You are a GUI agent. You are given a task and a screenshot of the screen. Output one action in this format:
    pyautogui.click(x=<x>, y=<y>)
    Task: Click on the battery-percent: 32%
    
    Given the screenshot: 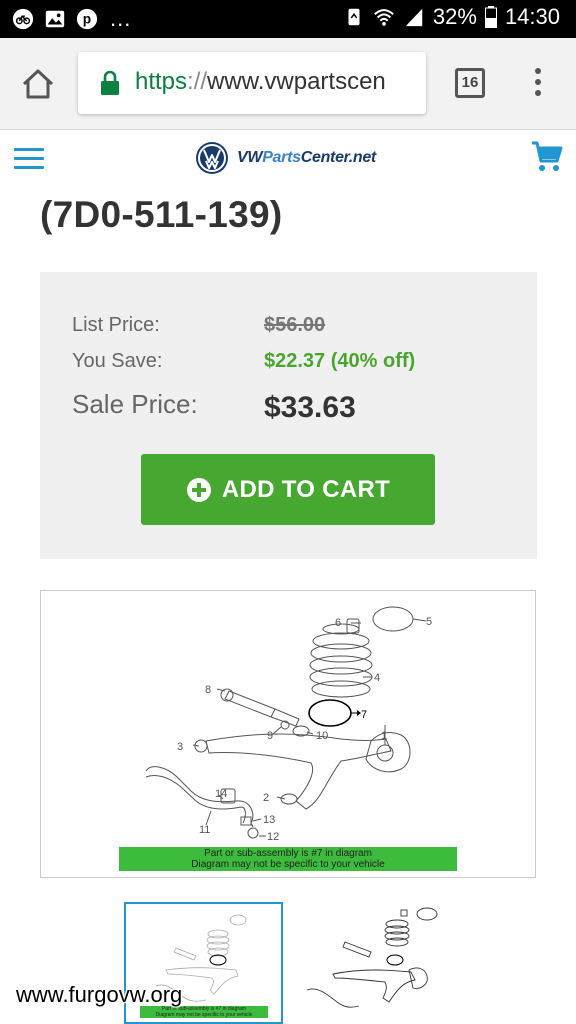 What is the action you would take?
    pyautogui.click(x=454, y=16)
    